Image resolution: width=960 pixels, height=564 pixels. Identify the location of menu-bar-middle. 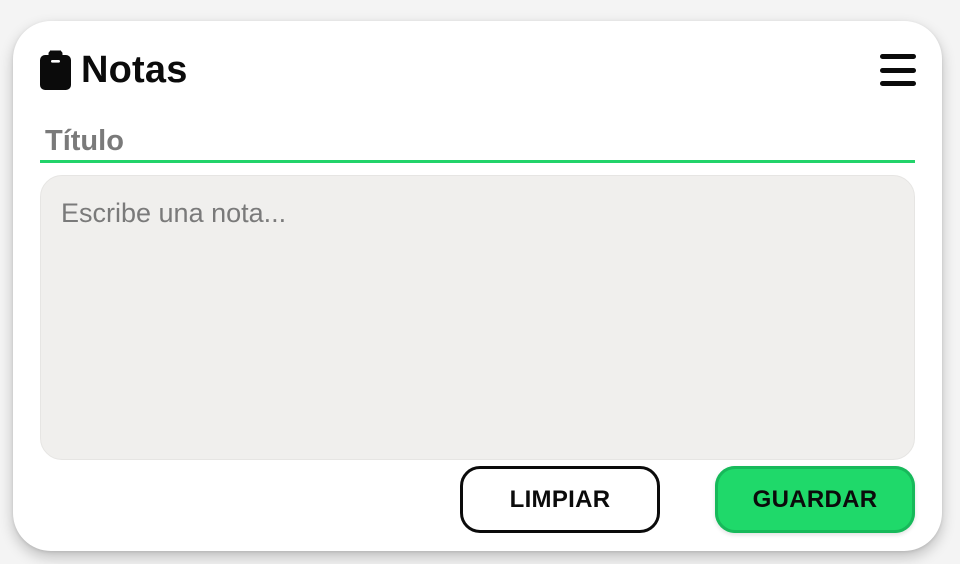
(898, 70).